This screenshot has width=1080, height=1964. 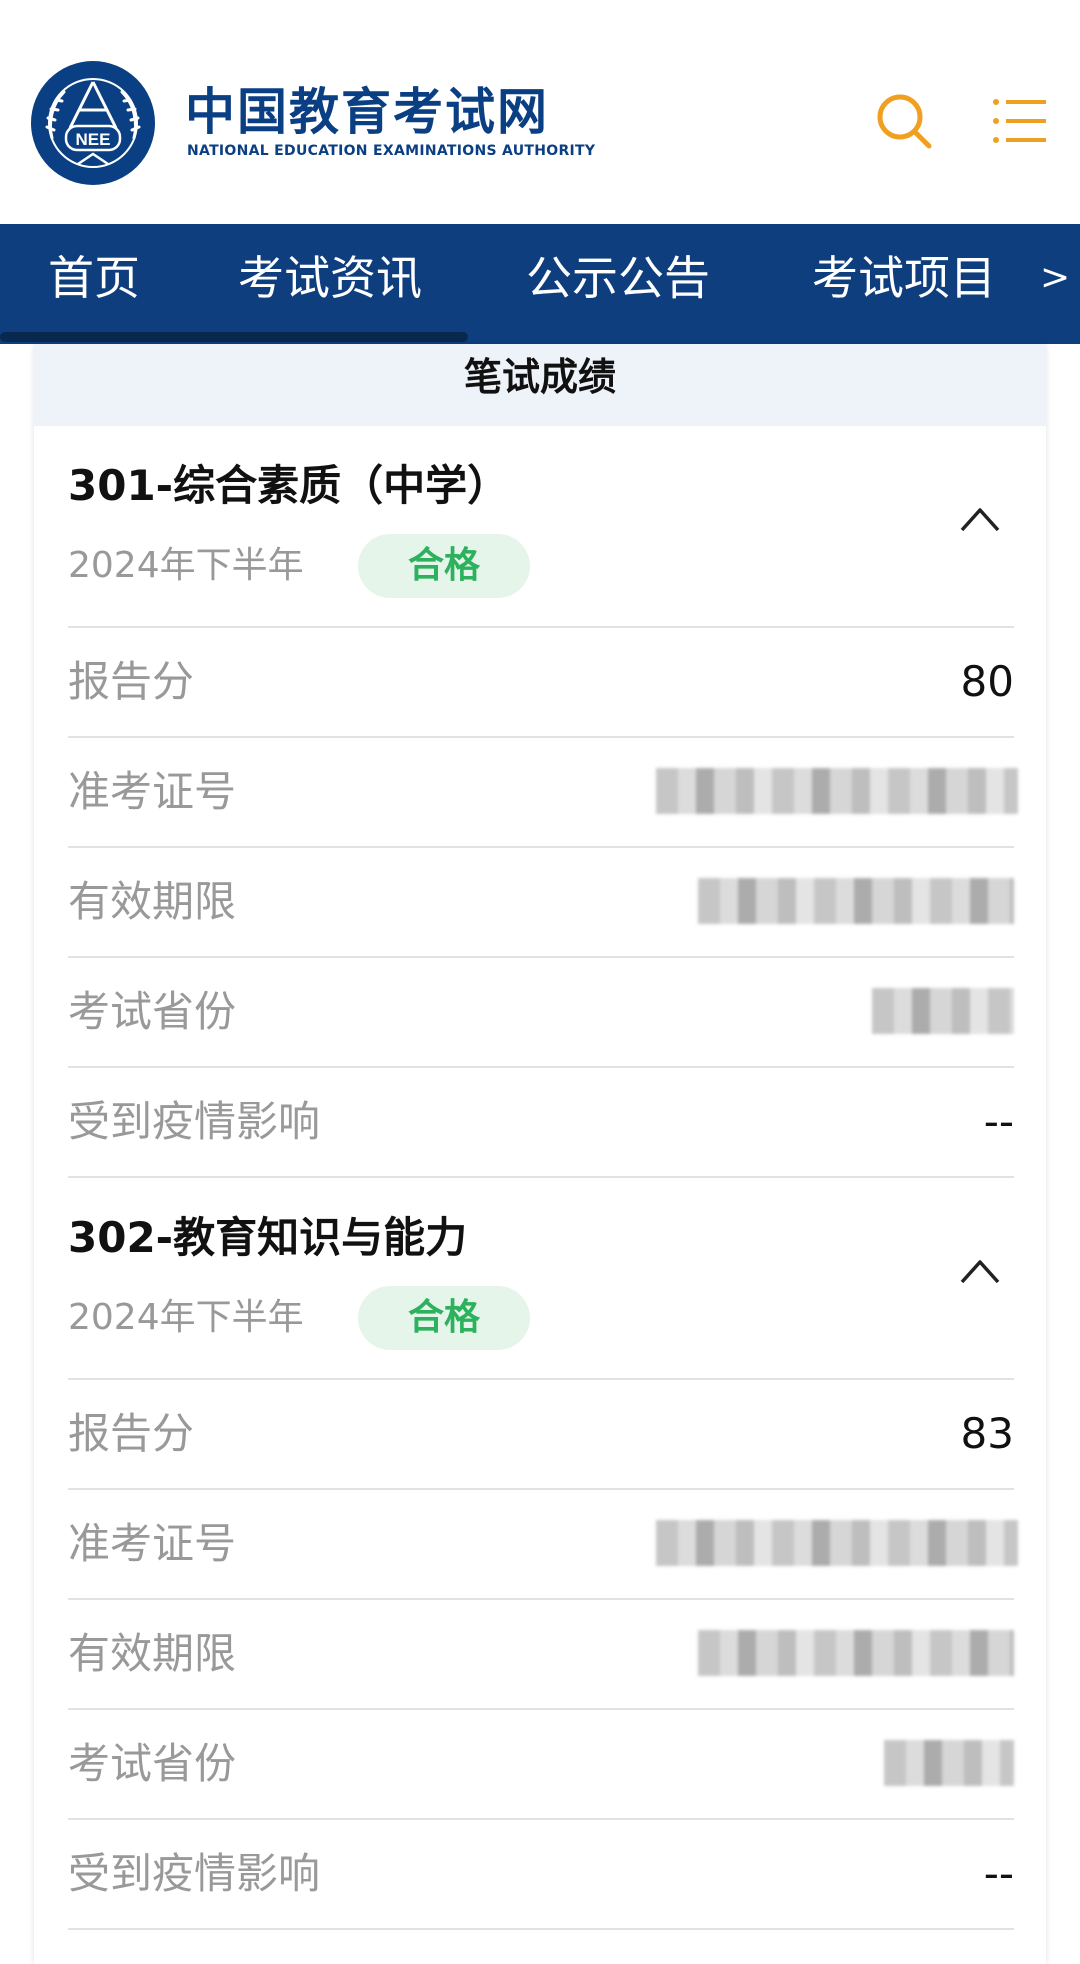 I want to click on nav-item-home: 首页, so click(x=94, y=284).